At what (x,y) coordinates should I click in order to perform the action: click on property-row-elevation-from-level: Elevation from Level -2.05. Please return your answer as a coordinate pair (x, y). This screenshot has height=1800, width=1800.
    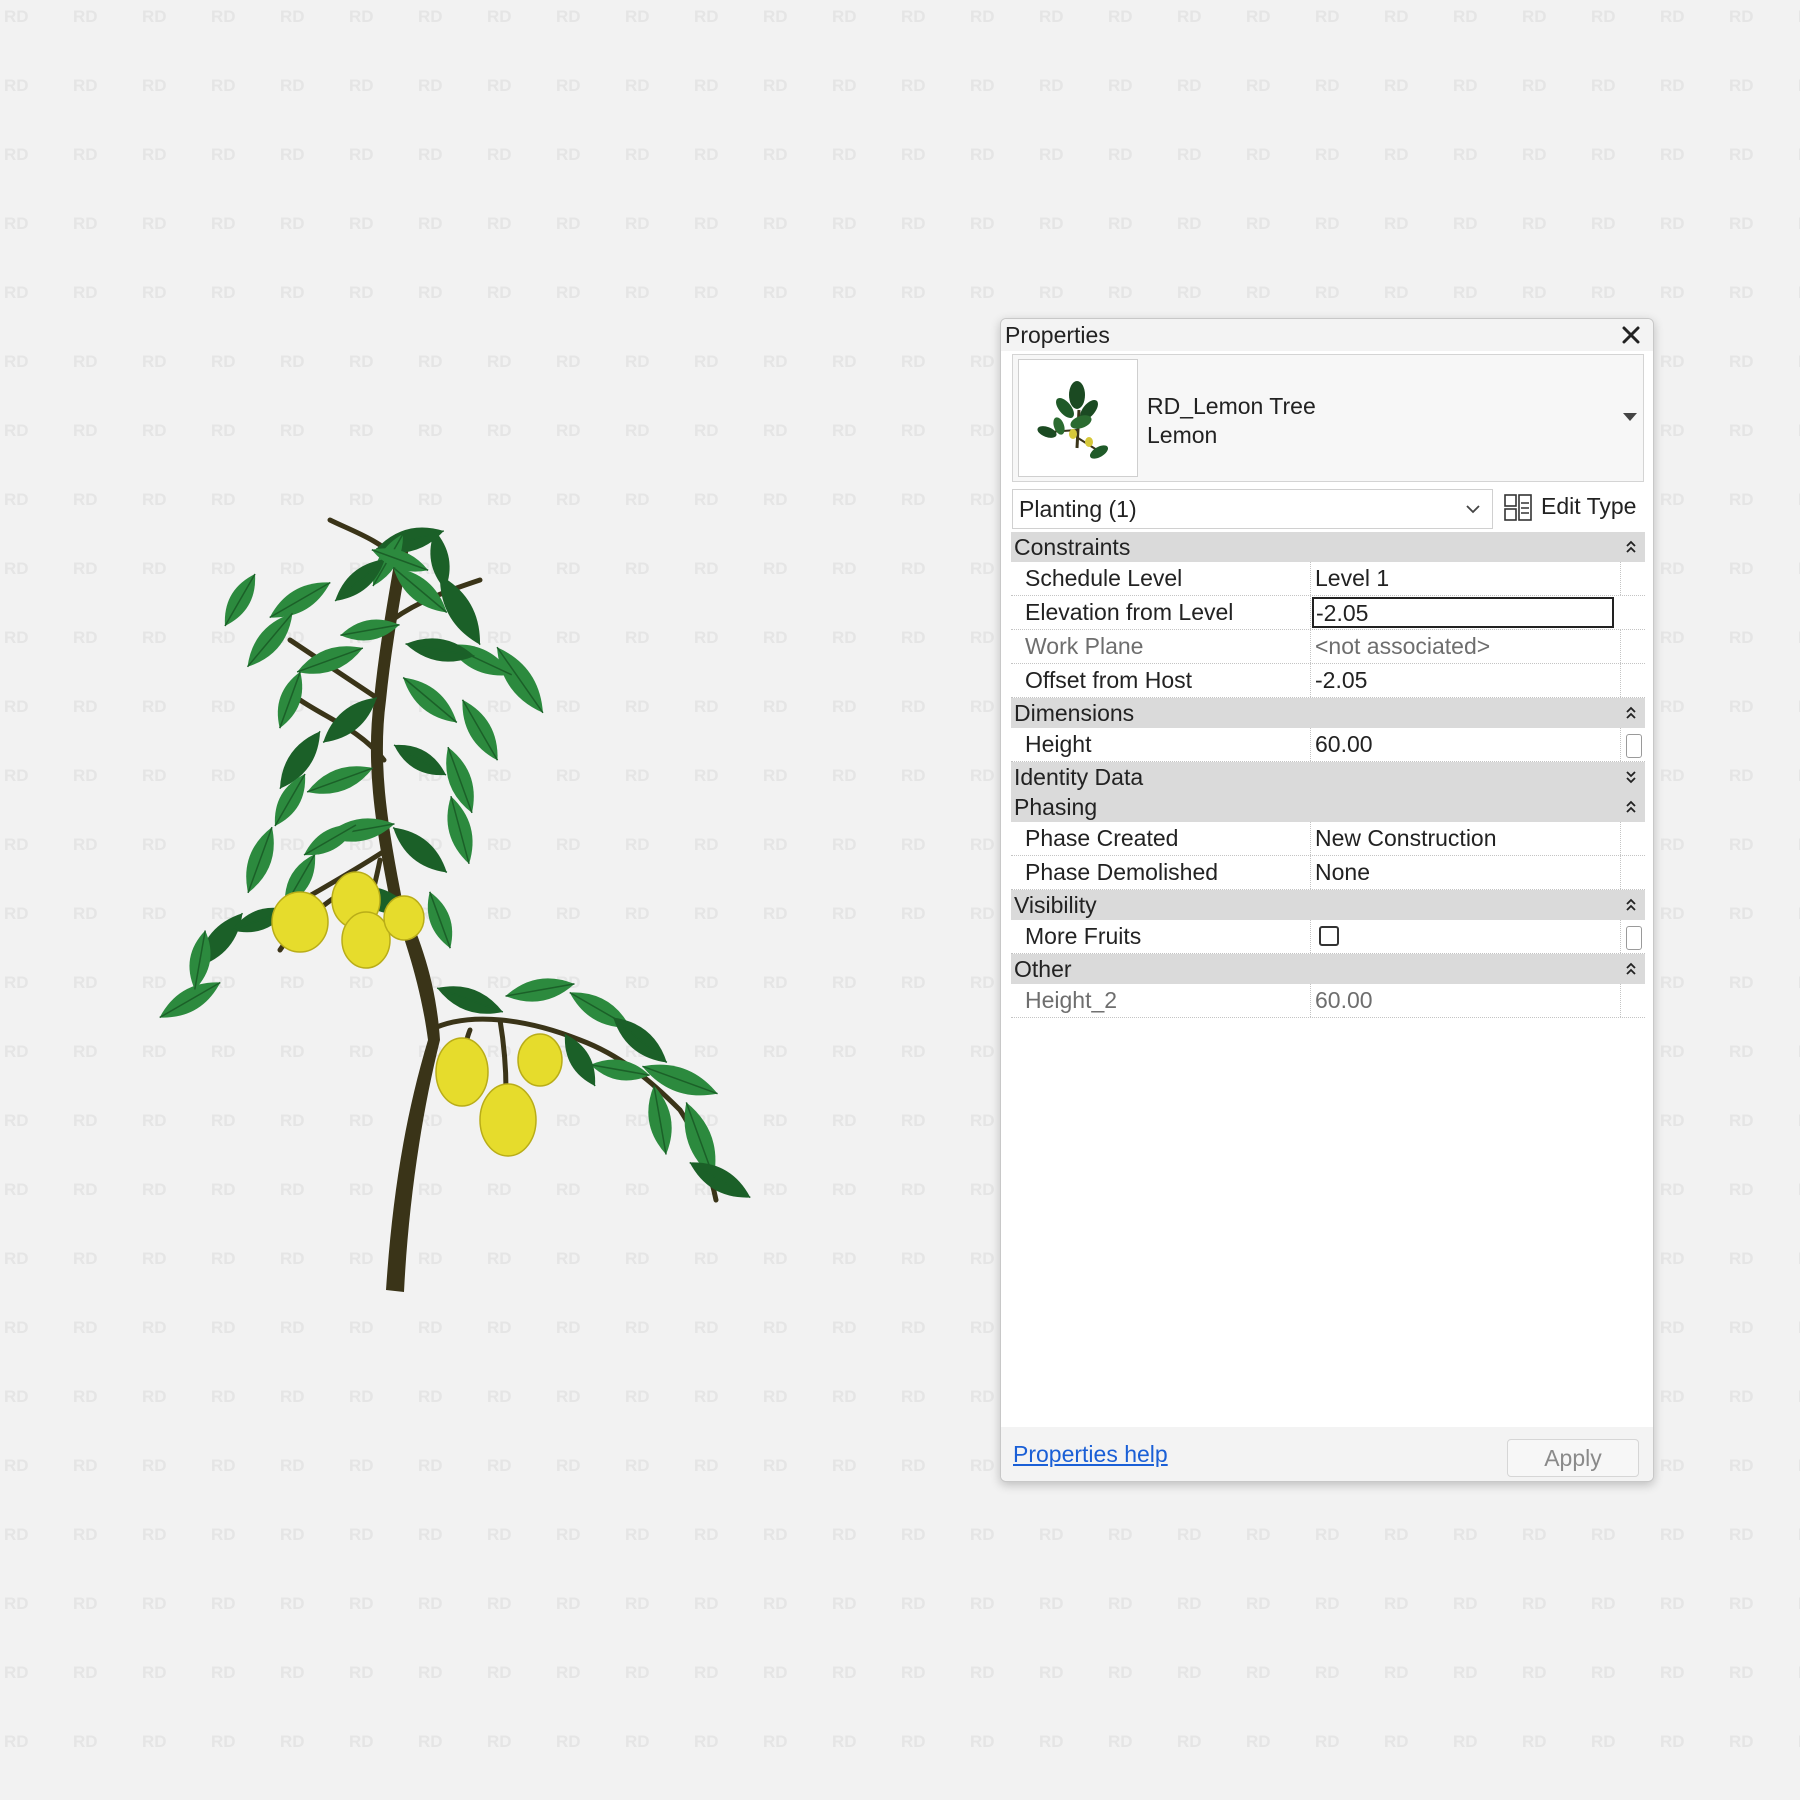
    Looking at the image, I should click on (1328, 613).